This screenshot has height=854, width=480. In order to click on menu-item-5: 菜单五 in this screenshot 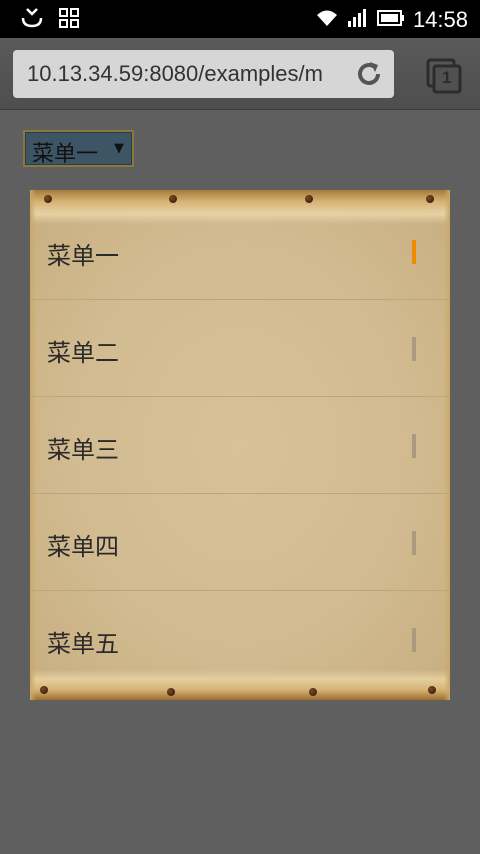, I will do `click(240, 639)`.